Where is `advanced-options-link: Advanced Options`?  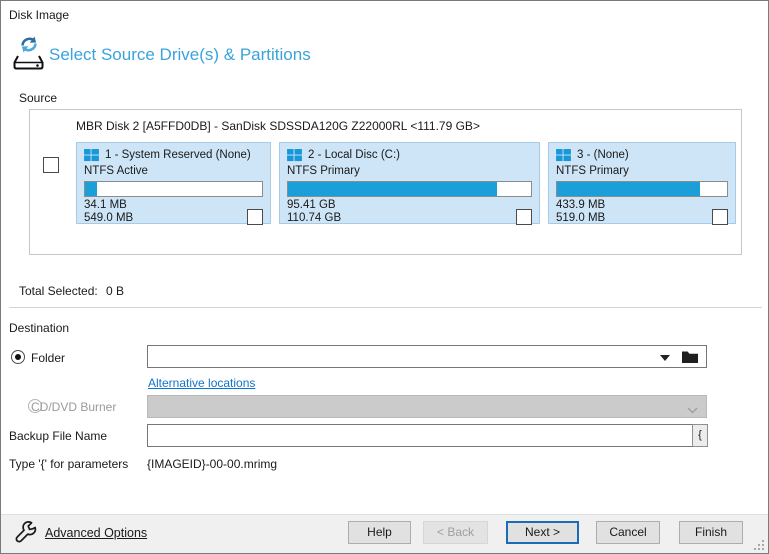 advanced-options-link: Advanced Options is located at coordinates (96, 533).